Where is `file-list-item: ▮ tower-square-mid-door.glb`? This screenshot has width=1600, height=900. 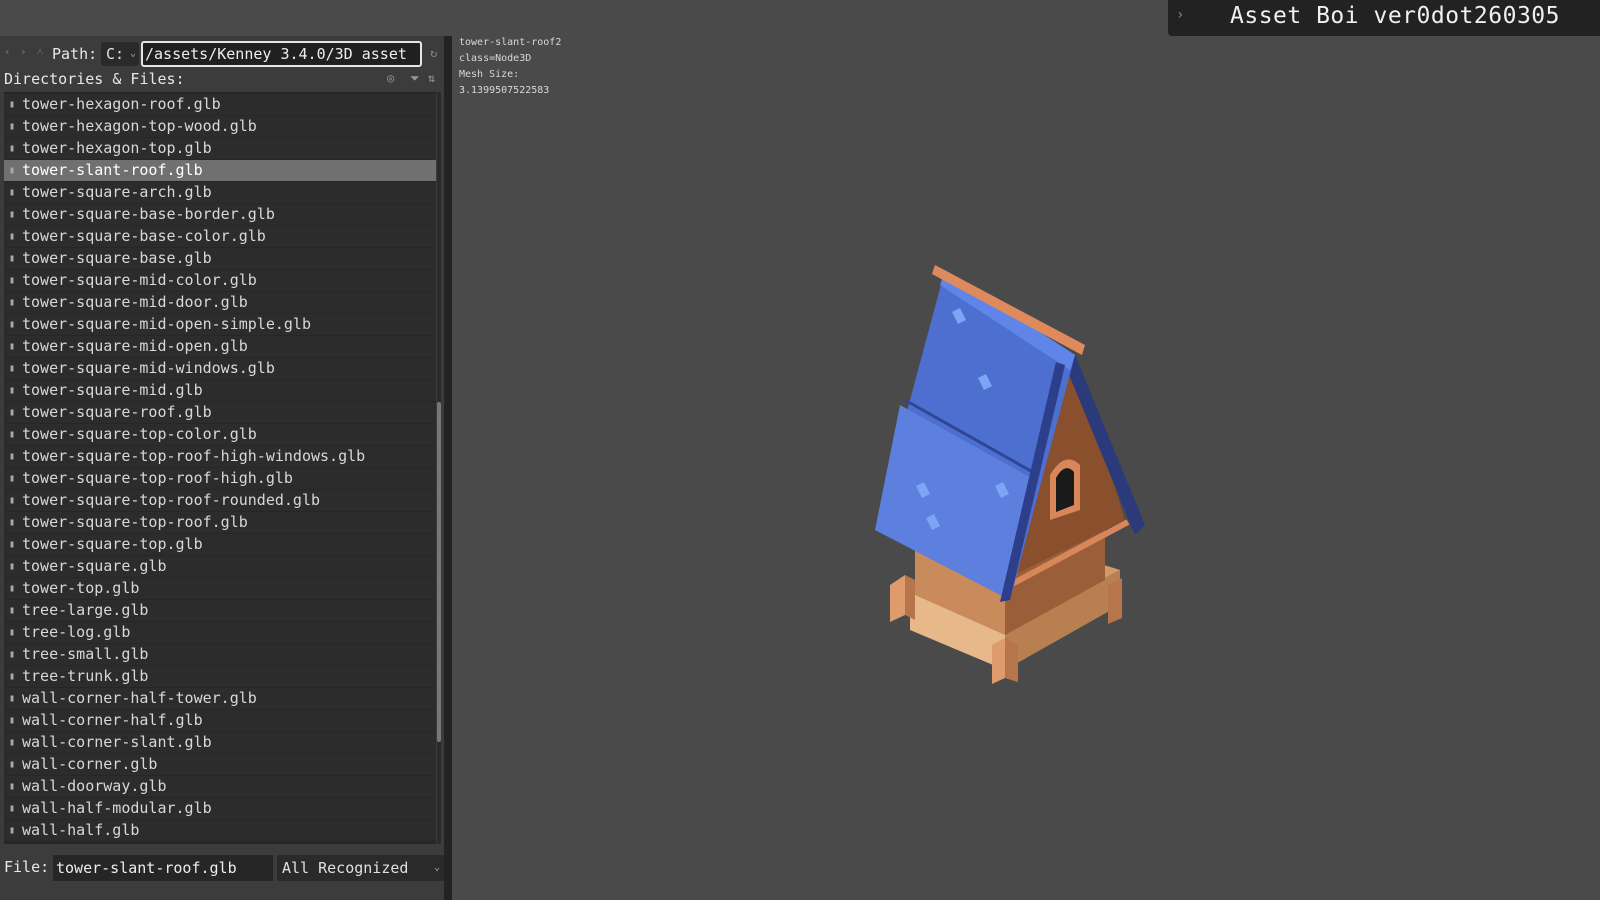 file-list-item: ▮ tower-square-mid-door.glb is located at coordinates (220, 302).